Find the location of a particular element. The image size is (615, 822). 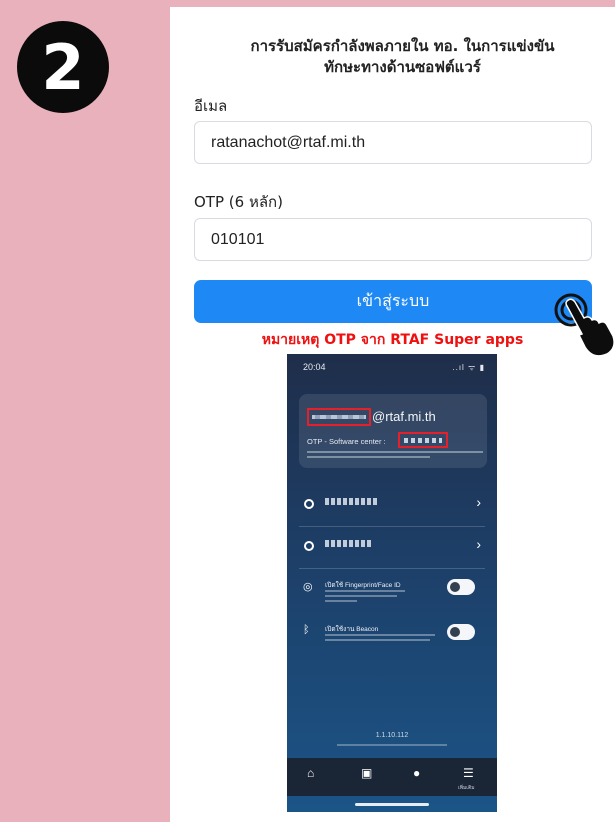

phone-menu-manual-label is located at coordinates (349, 543).